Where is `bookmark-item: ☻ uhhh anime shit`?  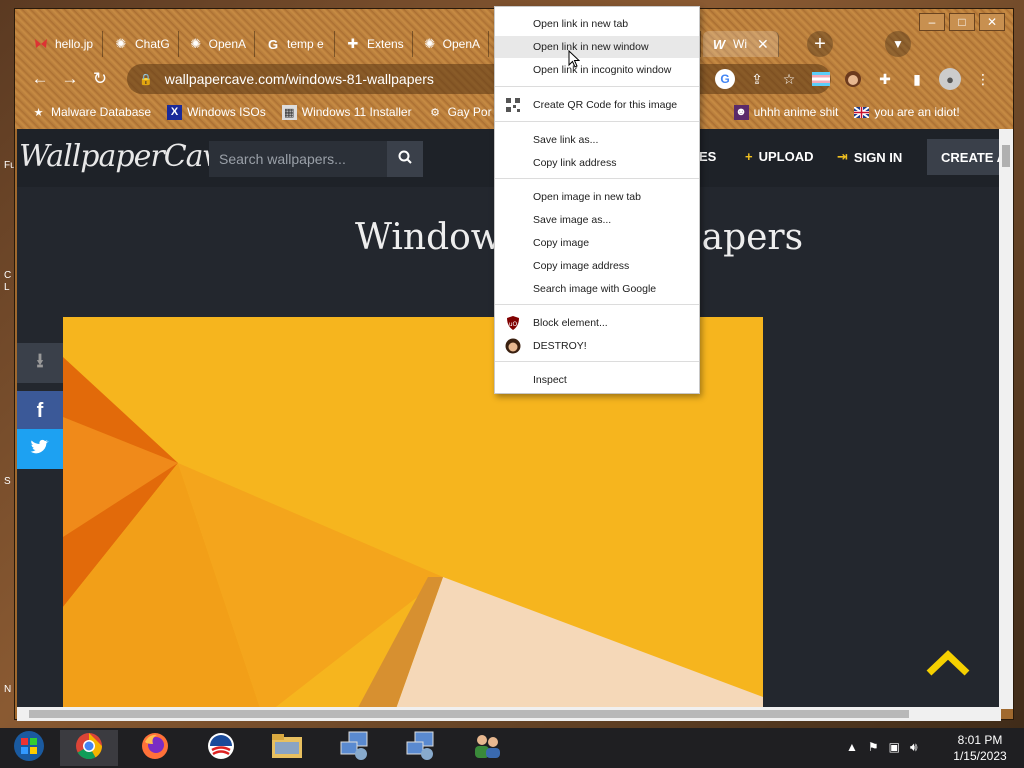
bookmark-item: ☻ uhhh anime shit is located at coordinates (785, 112).